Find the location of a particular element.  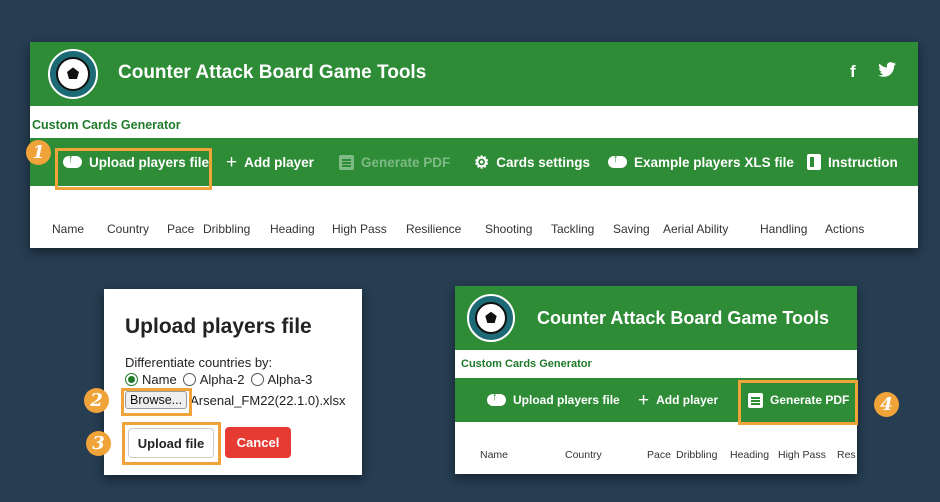

app-title-small: Counter Attack Board Game Tools is located at coordinates (683, 318).